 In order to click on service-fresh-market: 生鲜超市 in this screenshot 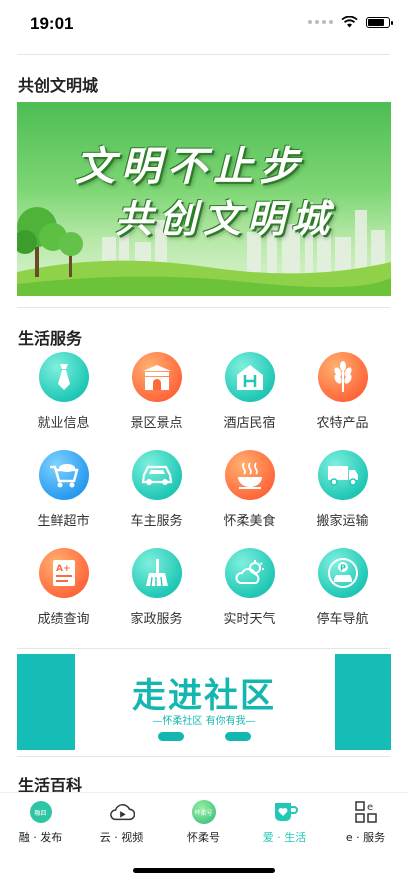, I will do `click(63, 489)`.